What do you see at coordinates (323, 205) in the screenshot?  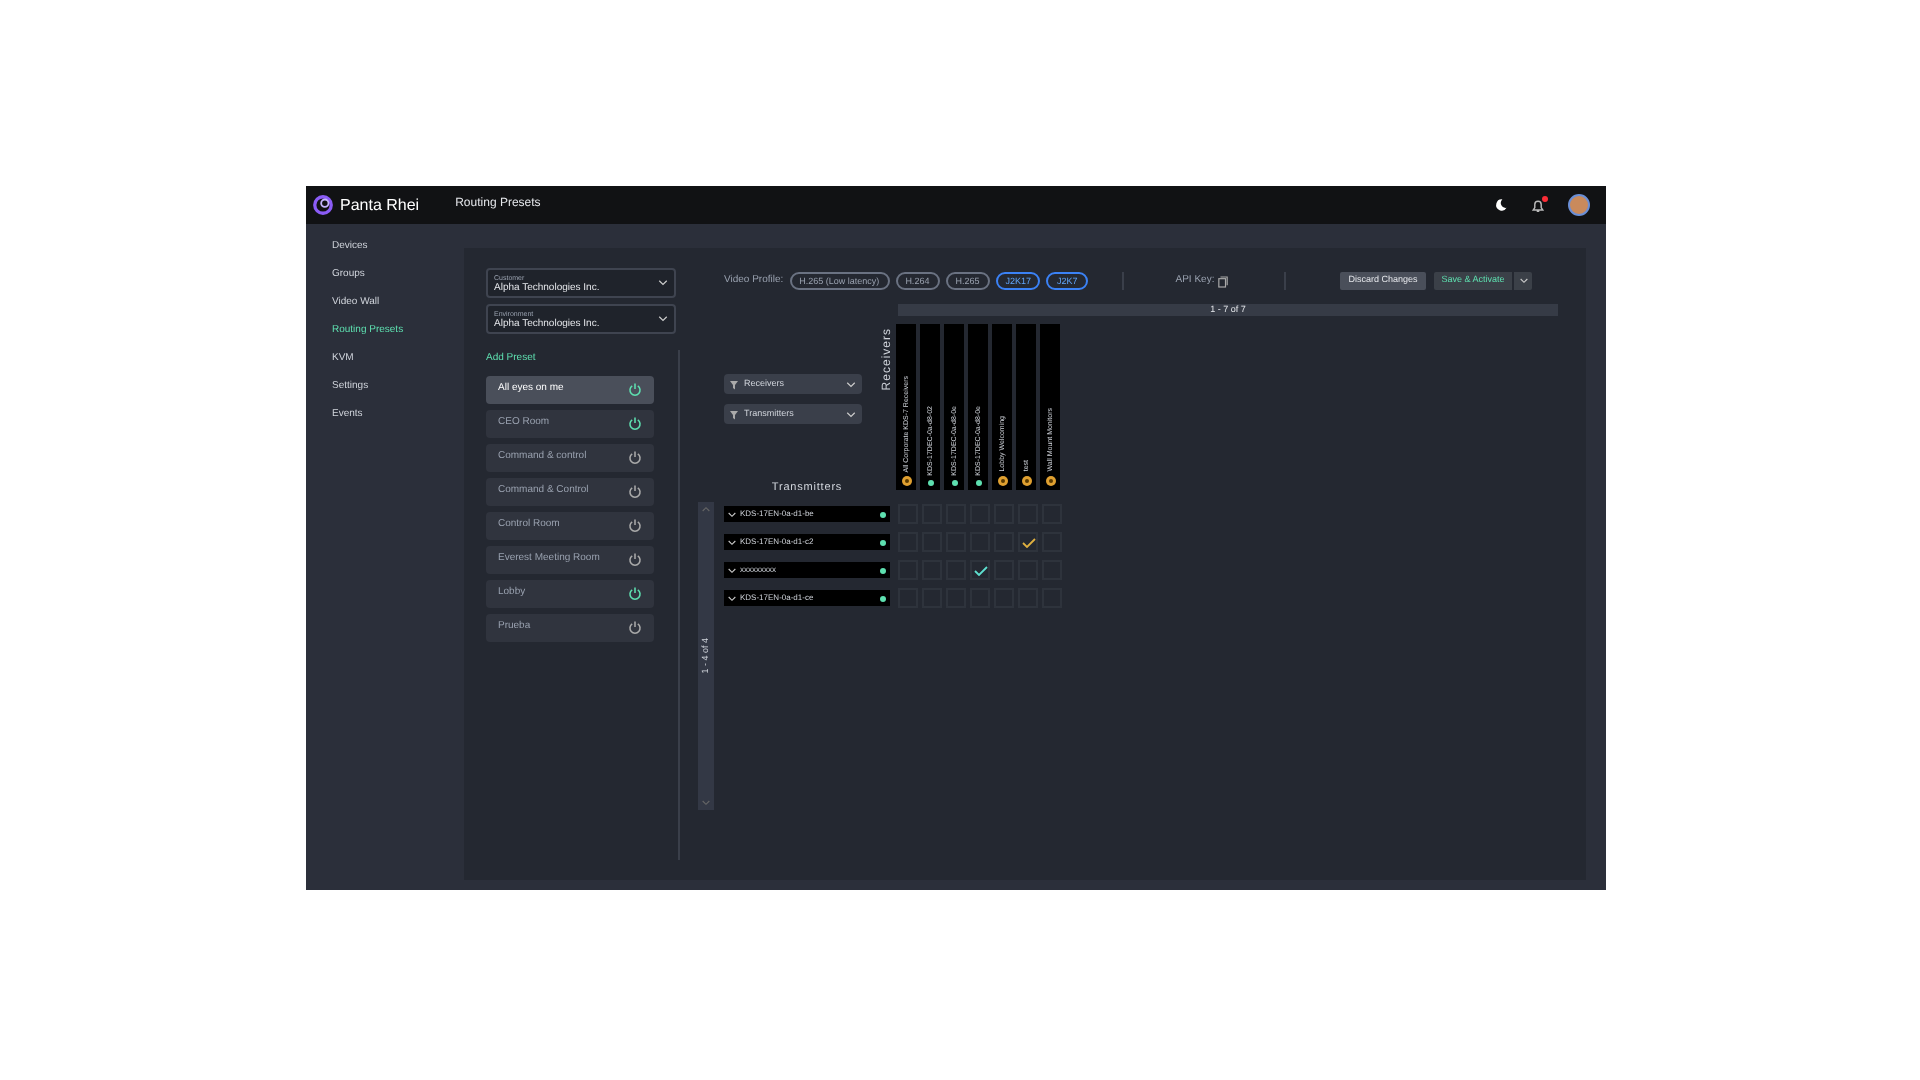 I see `logo-icon` at bounding box center [323, 205].